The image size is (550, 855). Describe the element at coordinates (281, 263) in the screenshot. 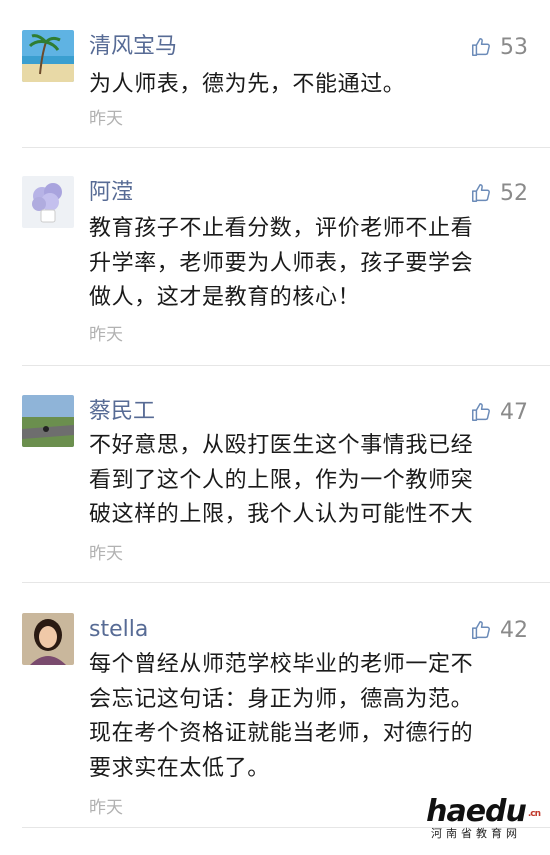

I see `comment-line: 升学率，老师要为人师表，孩子要学会` at that location.